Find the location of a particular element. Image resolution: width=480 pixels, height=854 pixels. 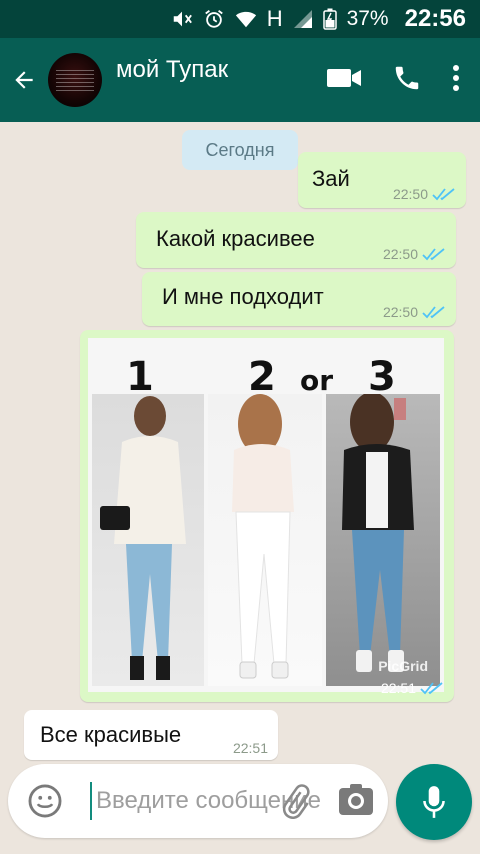

phone-icon is located at coordinates (407, 77).